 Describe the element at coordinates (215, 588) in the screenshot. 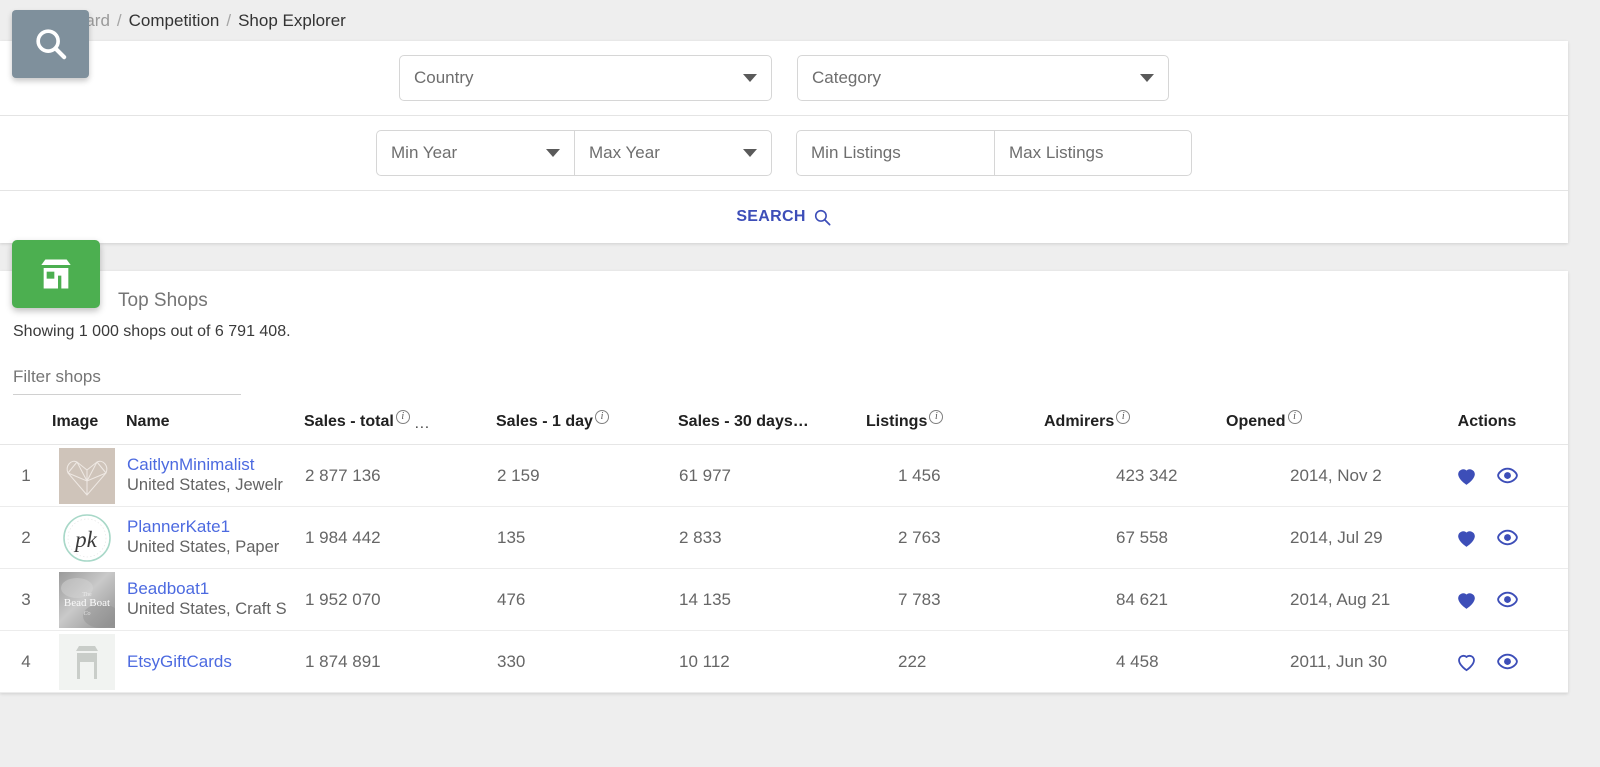

I see `shop-name-link: Beadboat1` at that location.